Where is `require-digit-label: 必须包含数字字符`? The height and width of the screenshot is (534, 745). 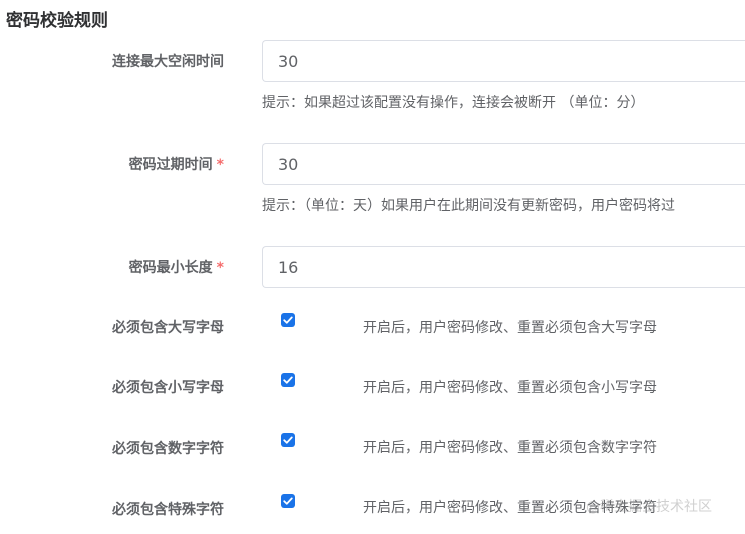 require-digit-label: 必须包含数字字符 is located at coordinates (168, 448).